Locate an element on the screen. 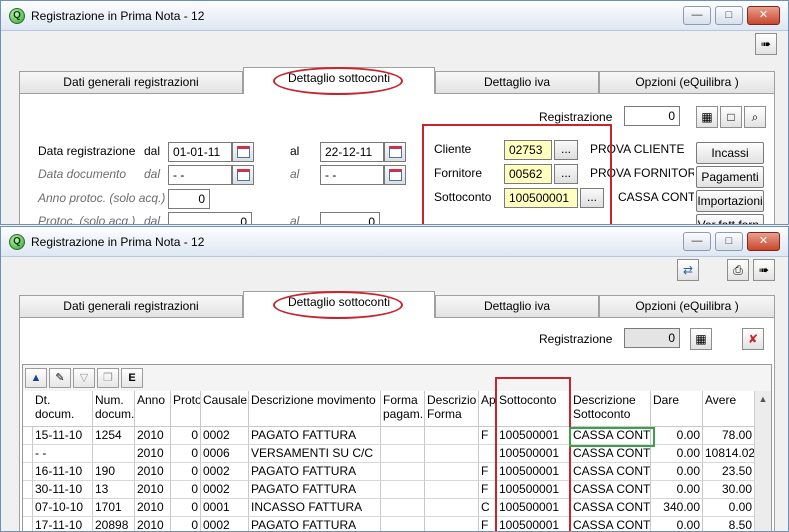  edit-rows-icon: ✎ is located at coordinates (60, 378).